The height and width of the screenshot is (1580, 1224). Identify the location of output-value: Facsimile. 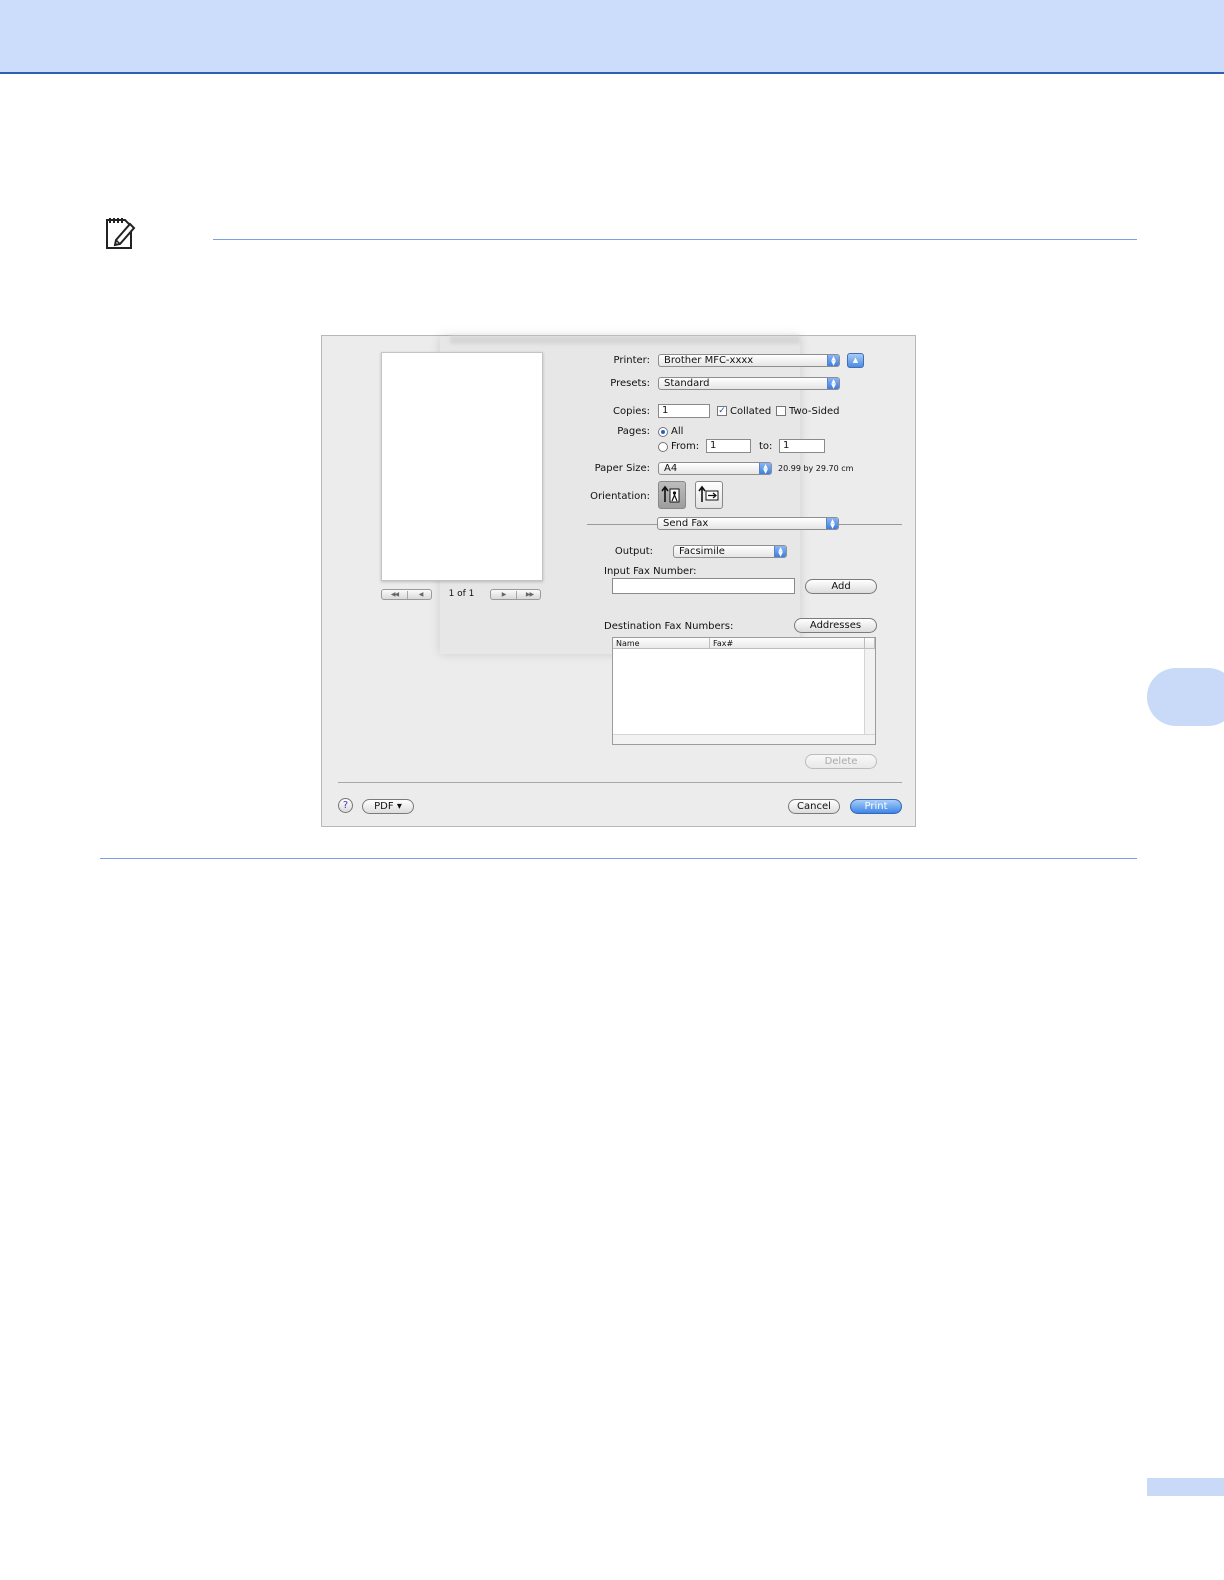
(702, 551).